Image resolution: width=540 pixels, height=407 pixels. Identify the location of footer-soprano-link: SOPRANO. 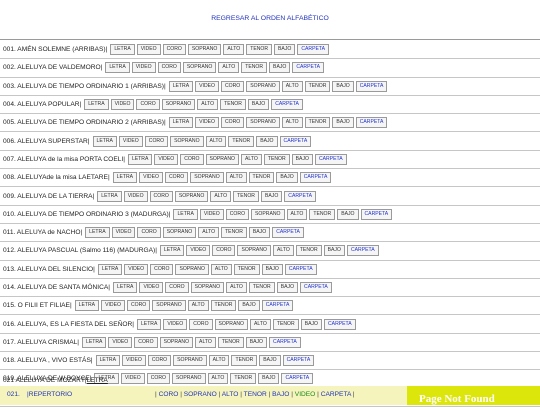
(200, 394).